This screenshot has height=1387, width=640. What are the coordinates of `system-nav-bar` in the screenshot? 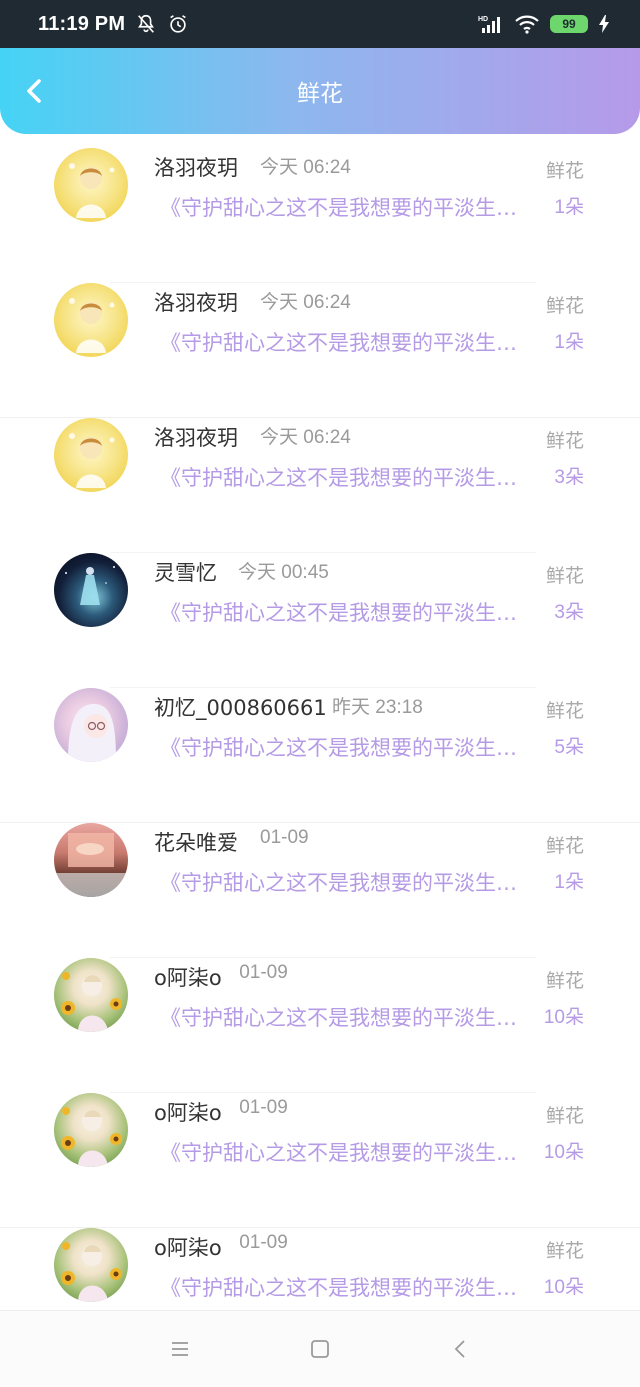 It's located at (320, 1348).